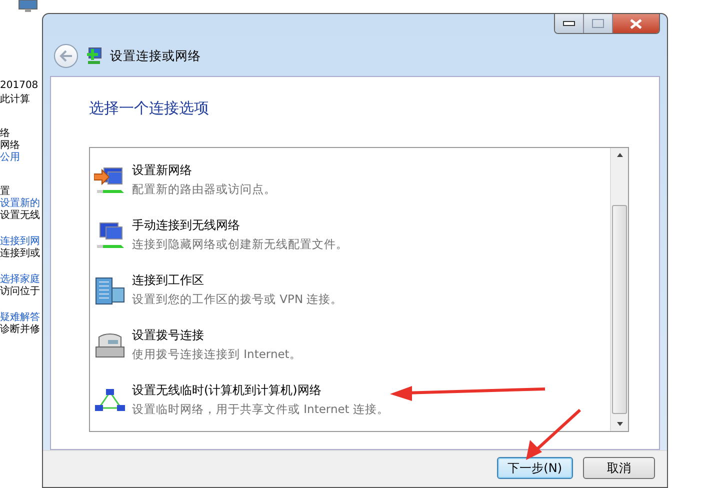 This screenshot has width=702, height=488. What do you see at coordinates (217, 335) in the screenshot?
I see `option-title: 设置拨号连接` at bounding box center [217, 335].